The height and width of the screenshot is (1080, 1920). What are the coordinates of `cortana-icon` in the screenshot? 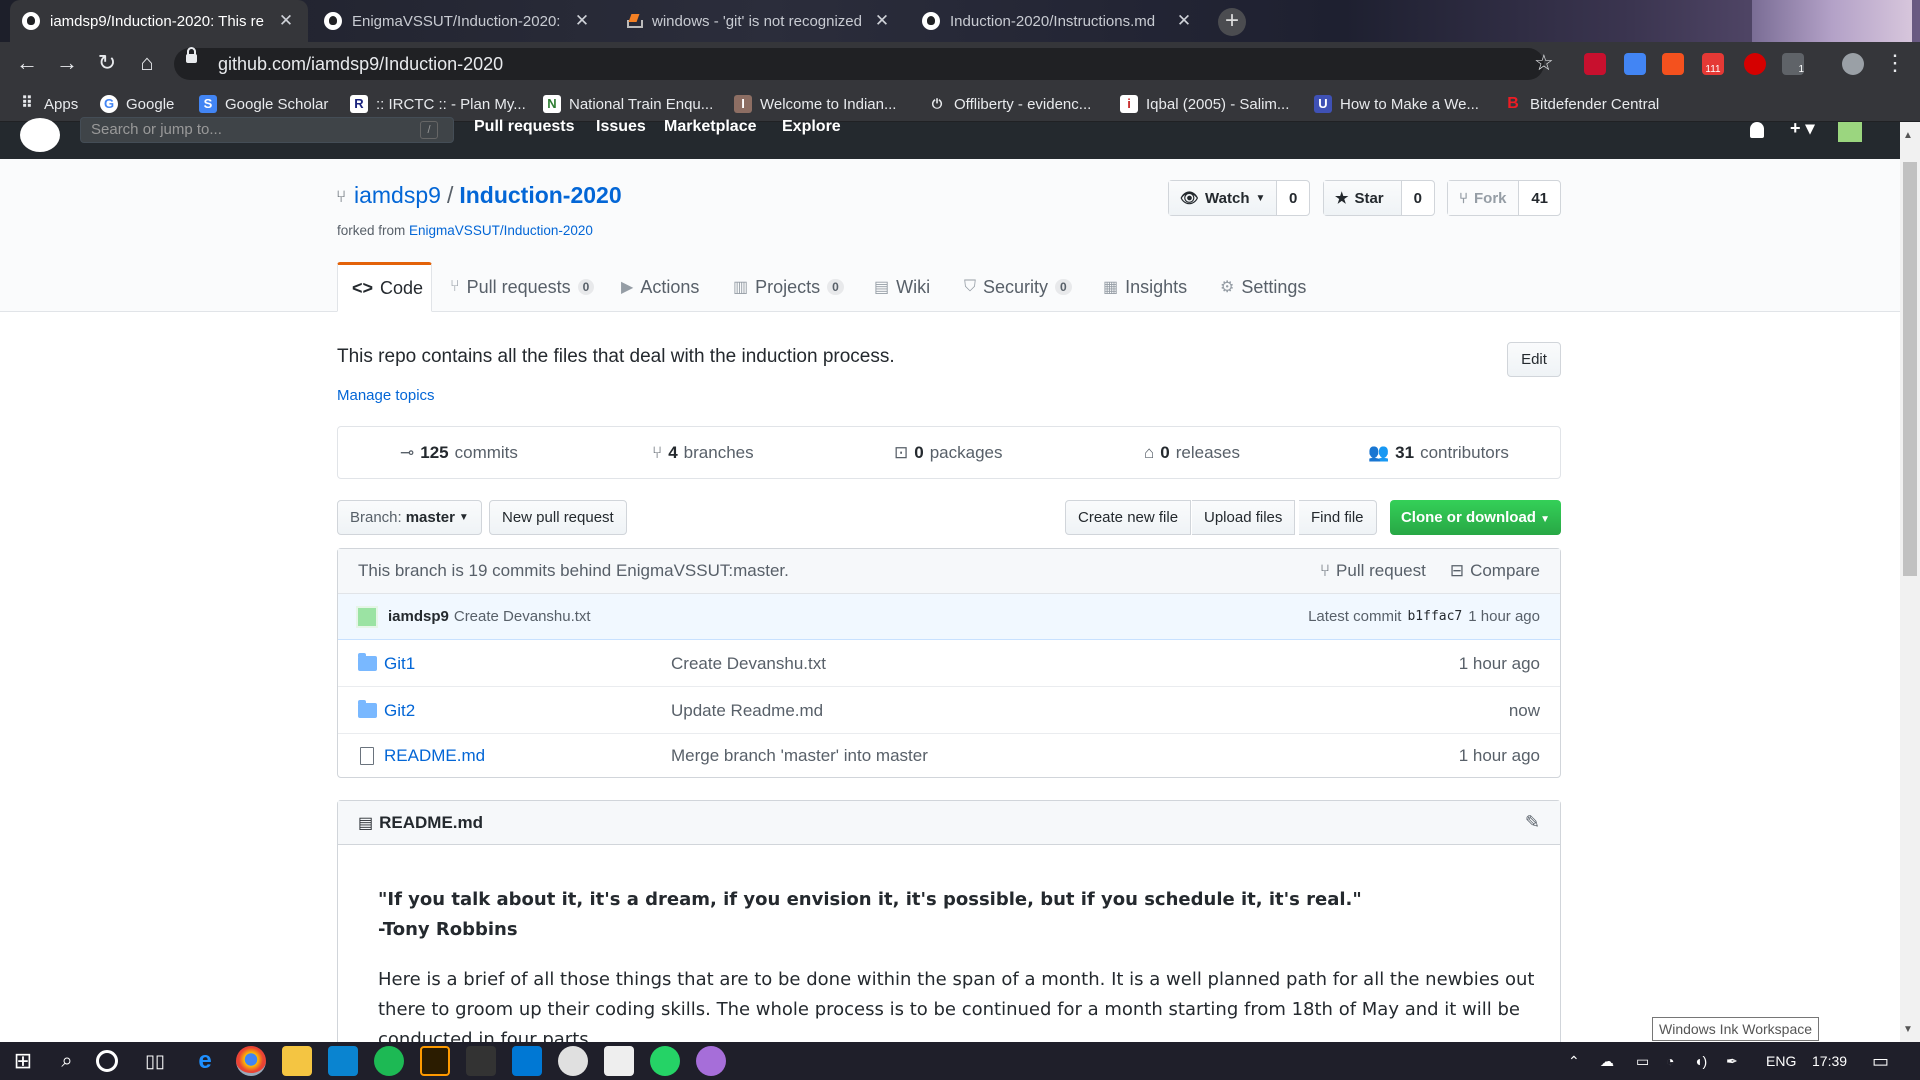 It's located at (107, 1061).